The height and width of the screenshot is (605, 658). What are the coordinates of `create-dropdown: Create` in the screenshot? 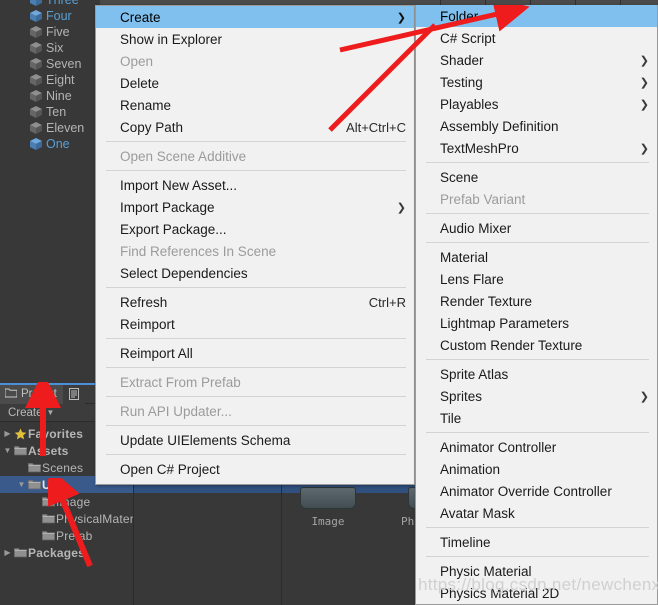 It's located at (25, 413).